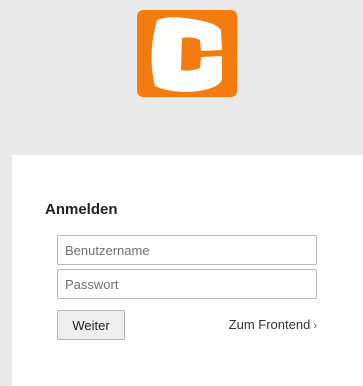  Describe the element at coordinates (91, 325) in the screenshot. I see `submit-button: Weiter` at that location.